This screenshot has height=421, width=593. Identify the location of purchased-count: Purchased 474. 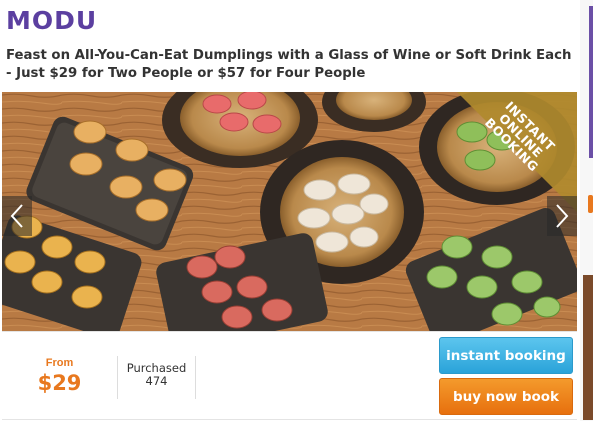
(156, 375).